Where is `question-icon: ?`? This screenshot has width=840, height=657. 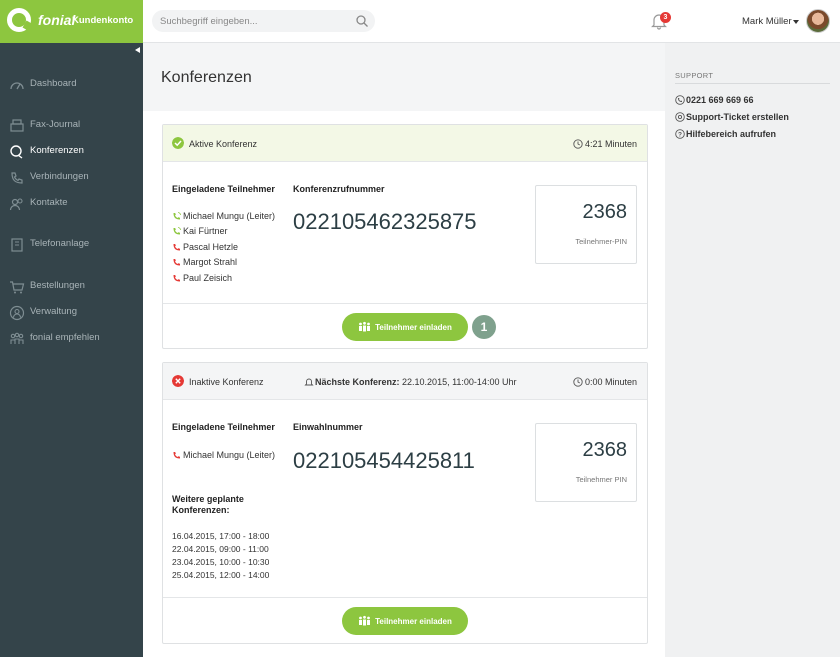
question-icon: ? is located at coordinates (680, 134).